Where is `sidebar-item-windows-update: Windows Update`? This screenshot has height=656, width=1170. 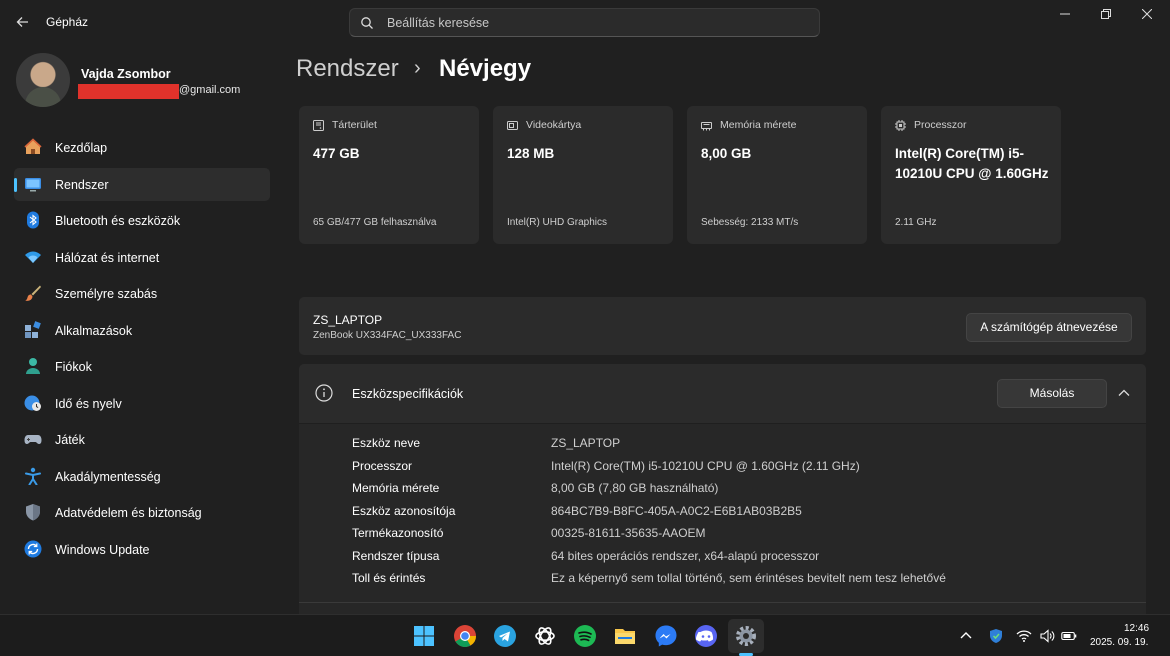
sidebar-item-windows-update: Windows Update is located at coordinates (142, 549).